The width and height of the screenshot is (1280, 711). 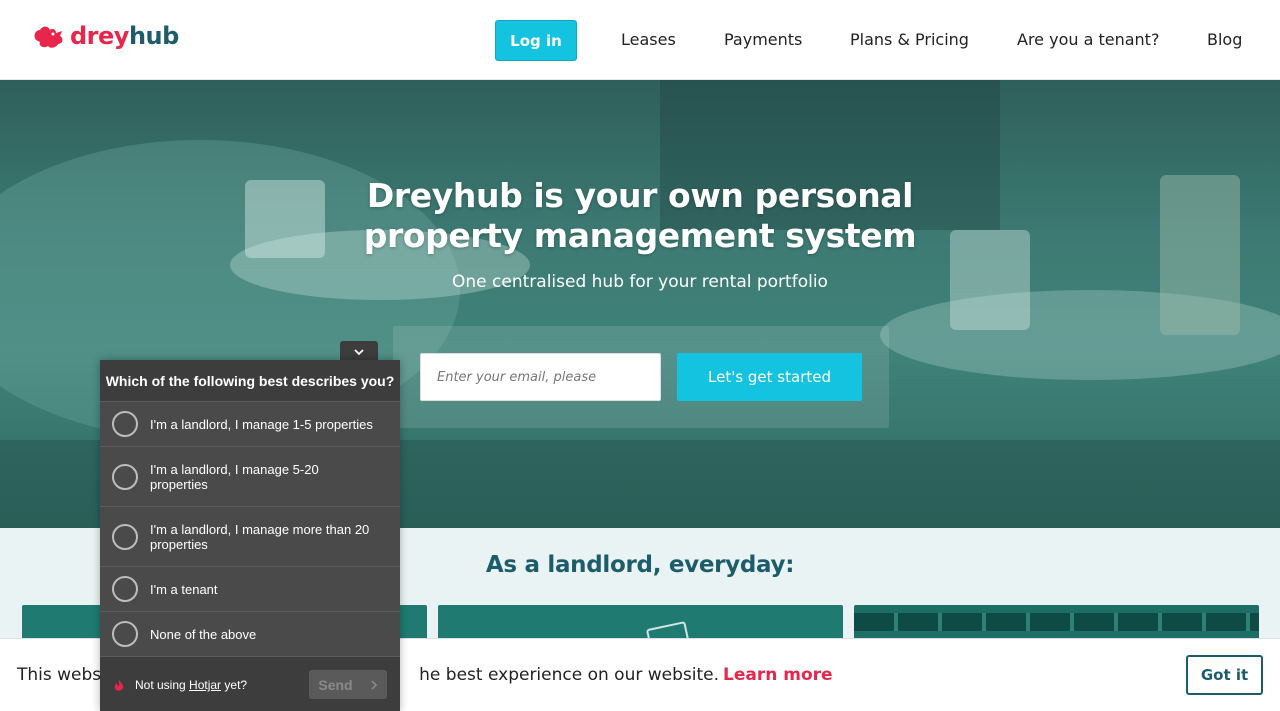 What do you see at coordinates (536, 40) in the screenshot?
I see `login-button: Log in` at bounding box center [536, 40].